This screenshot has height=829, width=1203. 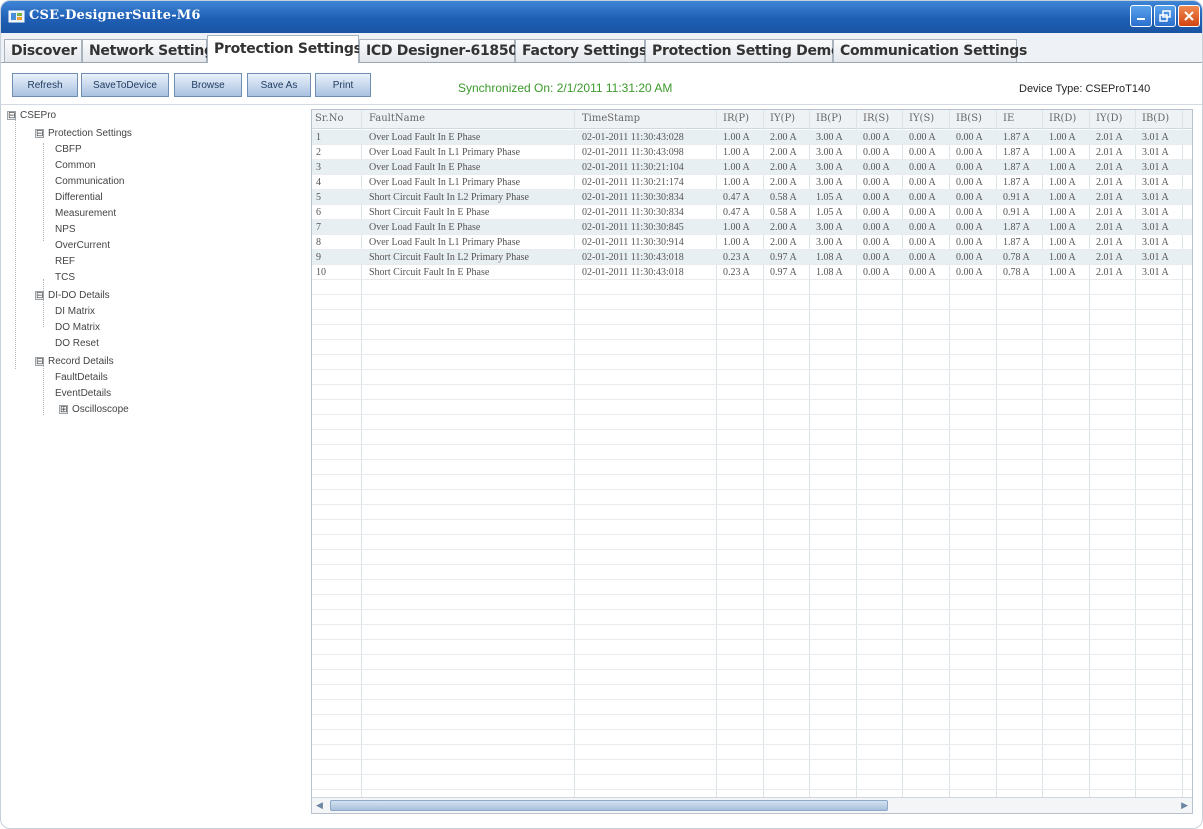 What do you see at coordinates (581, 50) in the screenshot?
I see `tab-factory-settings: Factory Settings` at bounding box center [581, 50].